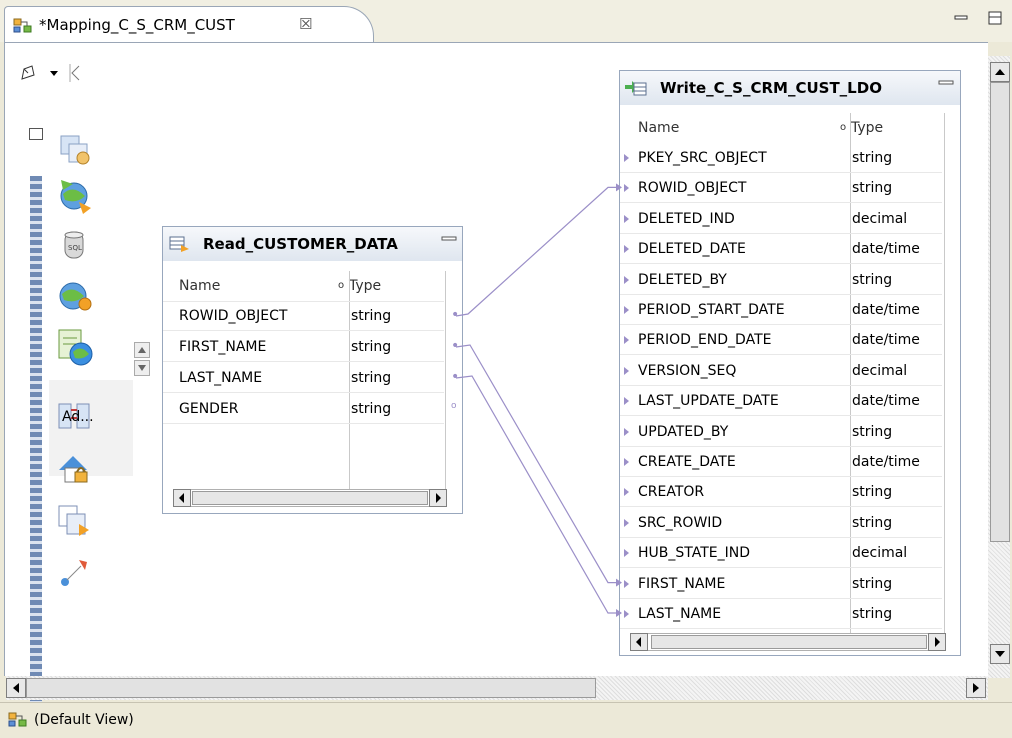 The image size is (1012, 738). Describe the element at coordinates (680, 614) in the screenshot. I see `port-name: LAST_NAME` at that location.